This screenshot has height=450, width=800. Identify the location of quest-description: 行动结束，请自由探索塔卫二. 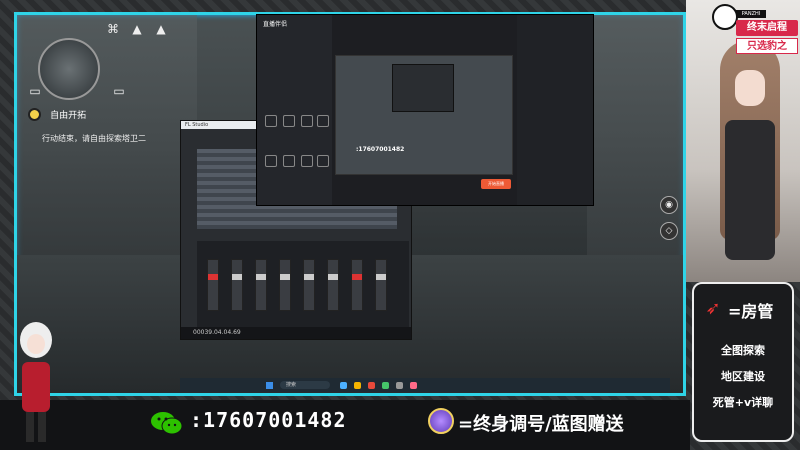
(94, 138).